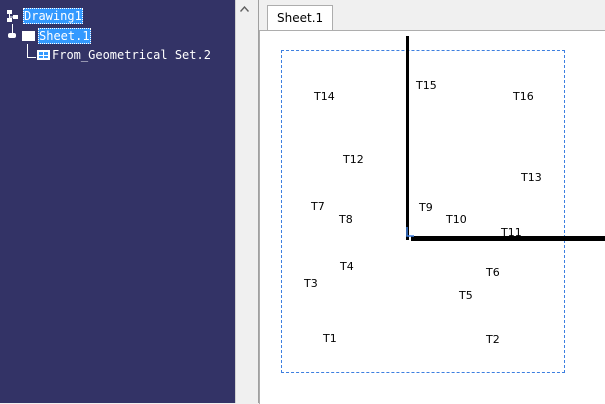  I want to click on point-label-t15: T15, so click(426, 86).